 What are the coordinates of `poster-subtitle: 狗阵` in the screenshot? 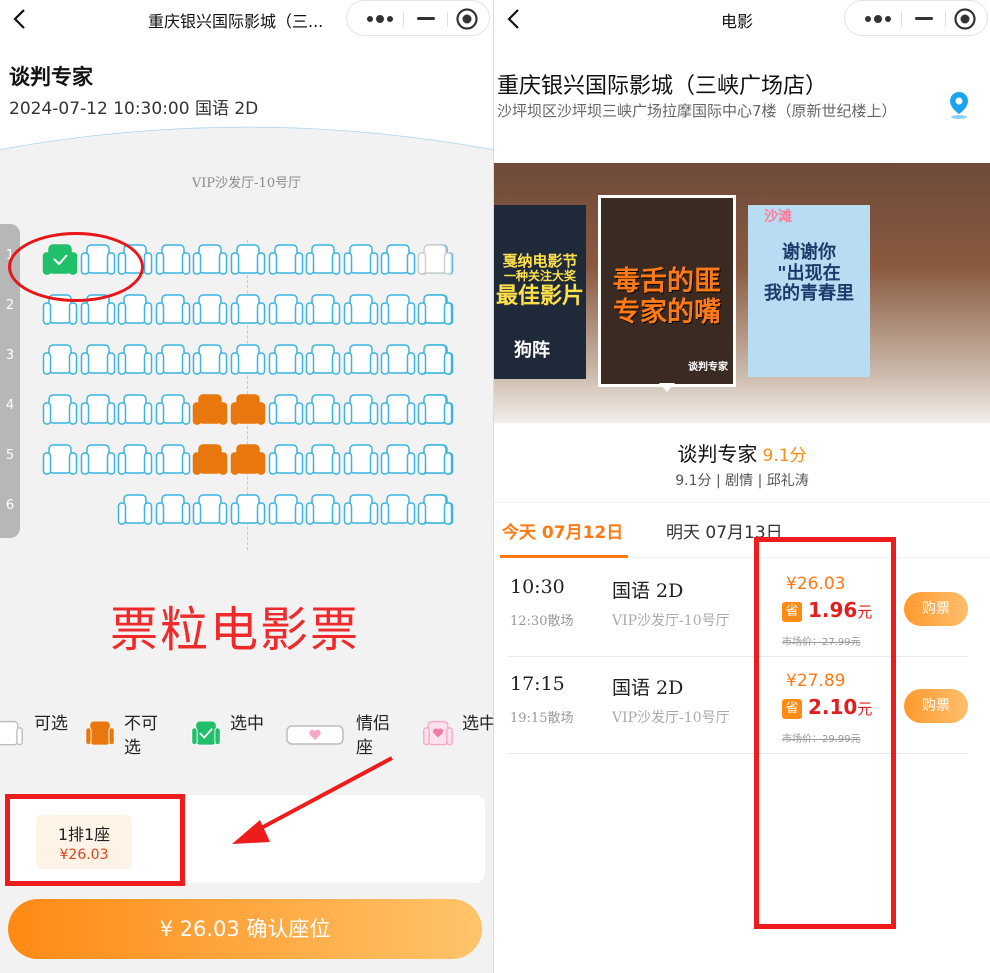 It's located at (532, 350).